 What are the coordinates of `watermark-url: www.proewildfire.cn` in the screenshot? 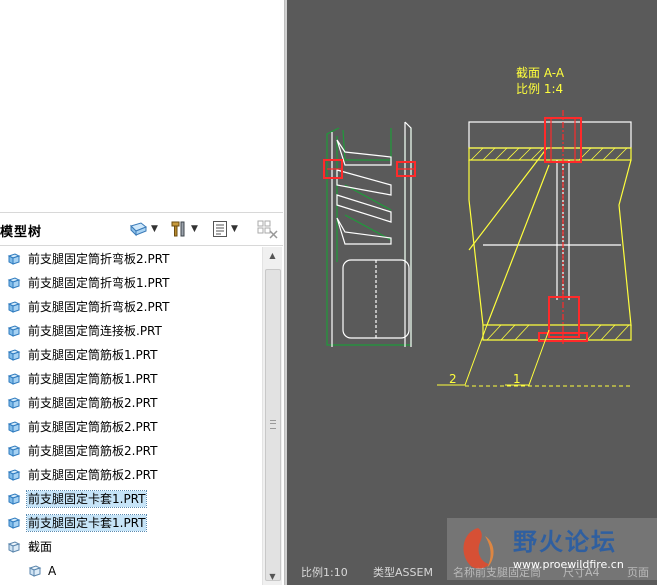 It's located at (568, 564).